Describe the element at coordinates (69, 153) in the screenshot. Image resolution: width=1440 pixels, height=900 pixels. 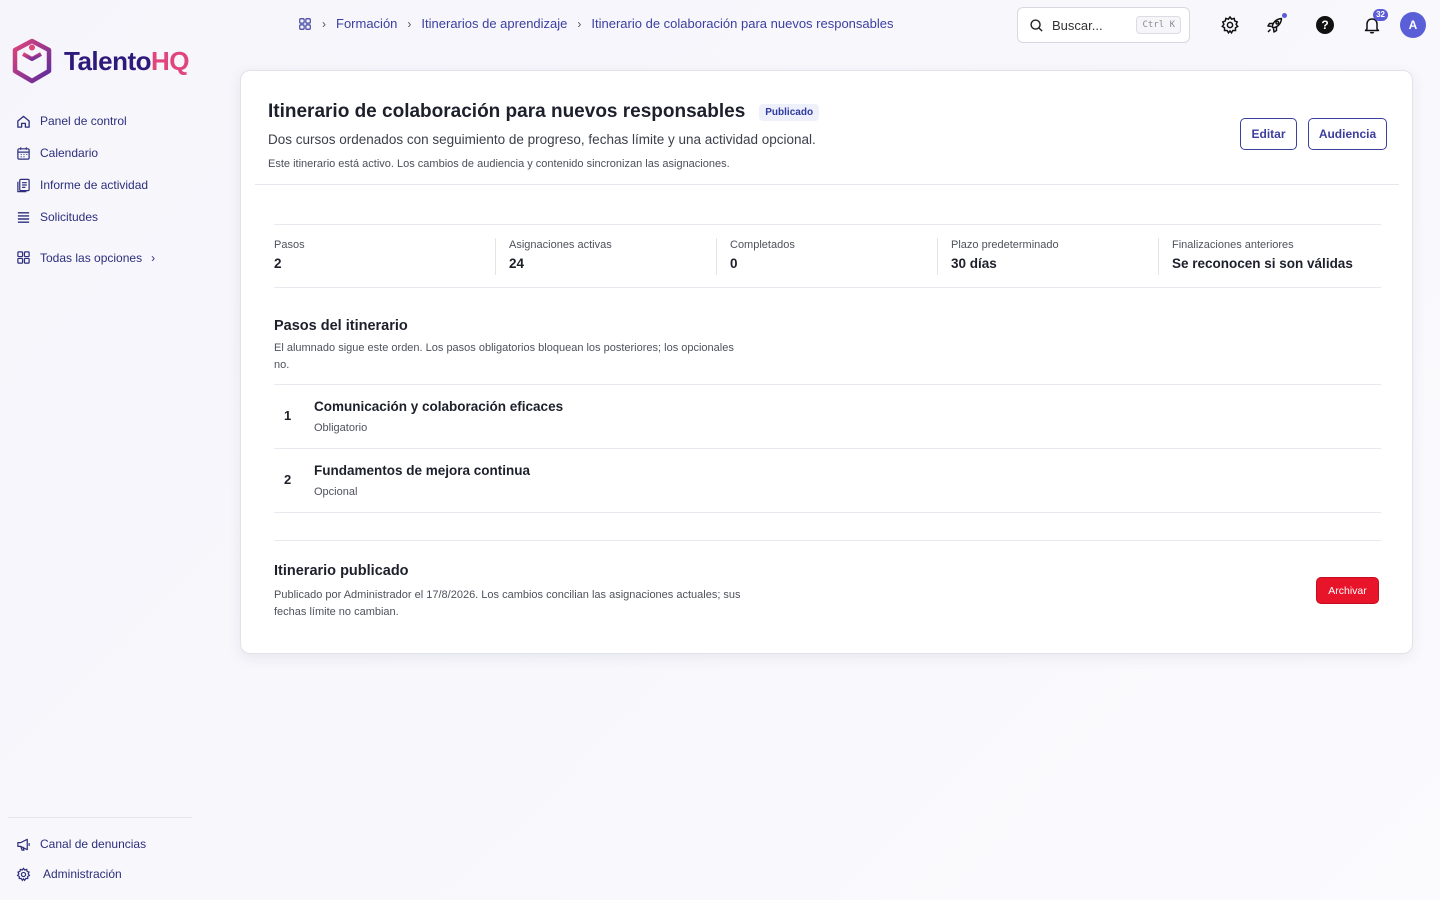
I see `sidebar-item-label: Calendario` at that location.